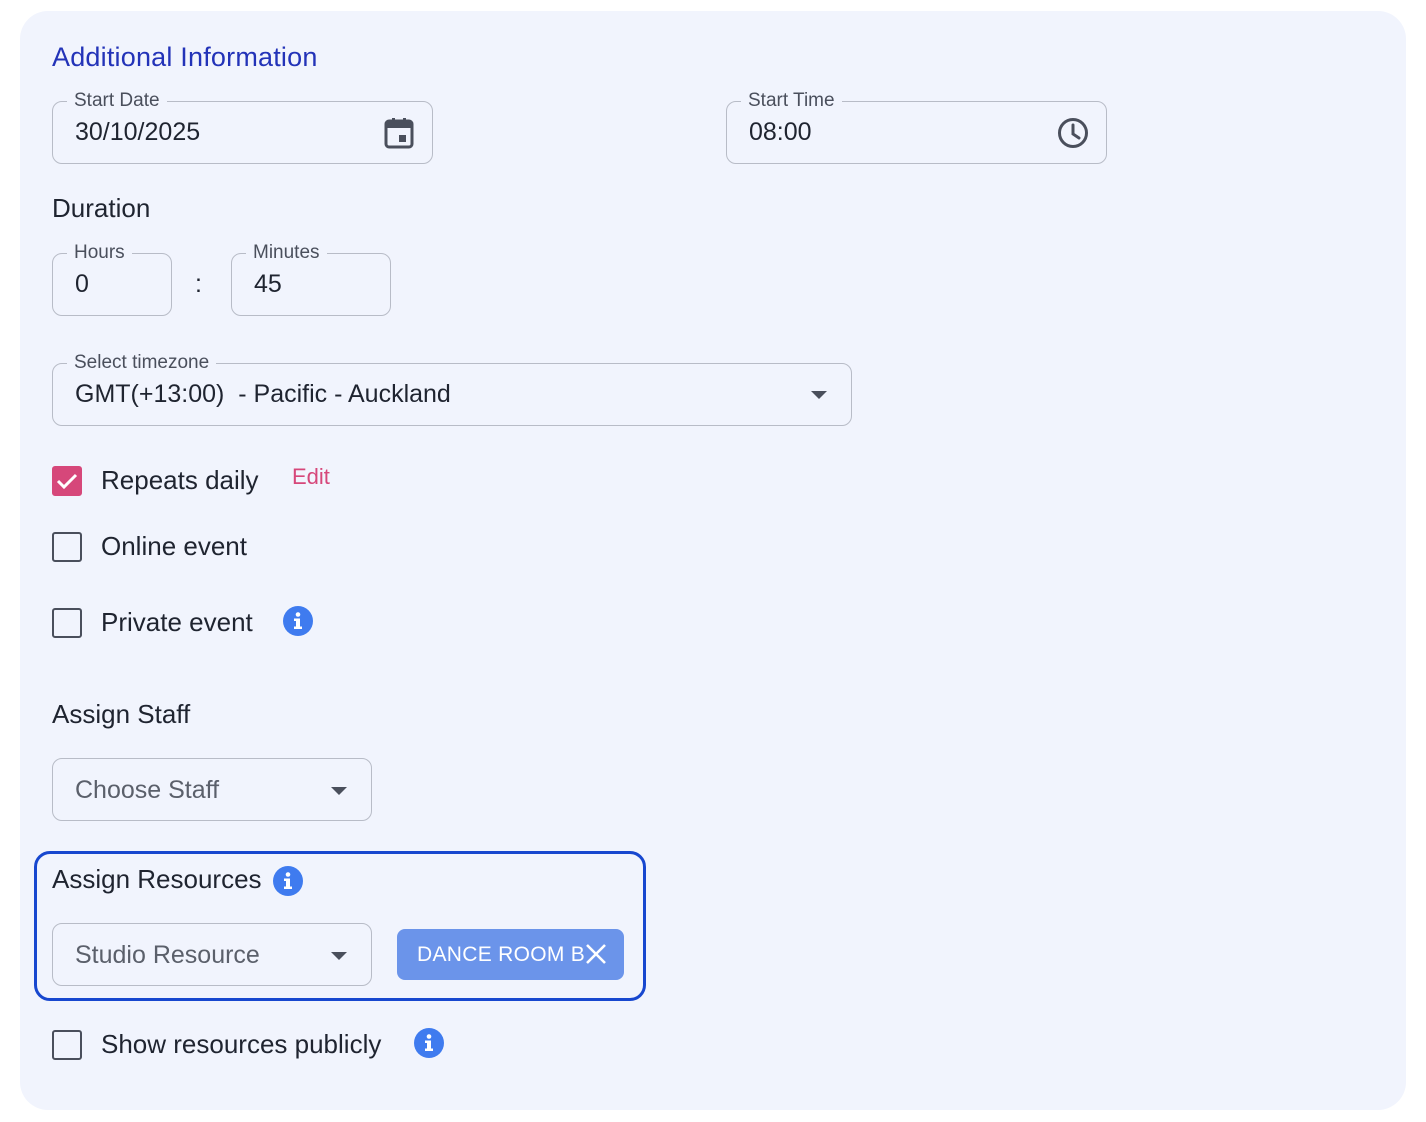  Describe the element at coordinates (138, 132) in the screenshot. I see `start-date-value: 30/10/2025` at that location.